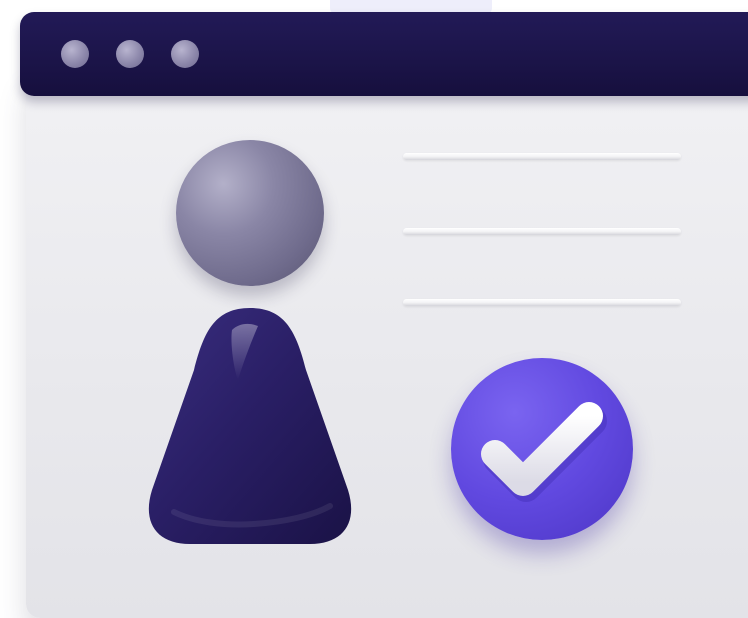 The image size is (748, 618). Describe the element at coordinates (544, 452) in the screenshot. I see `checkmark-icon` at that location.